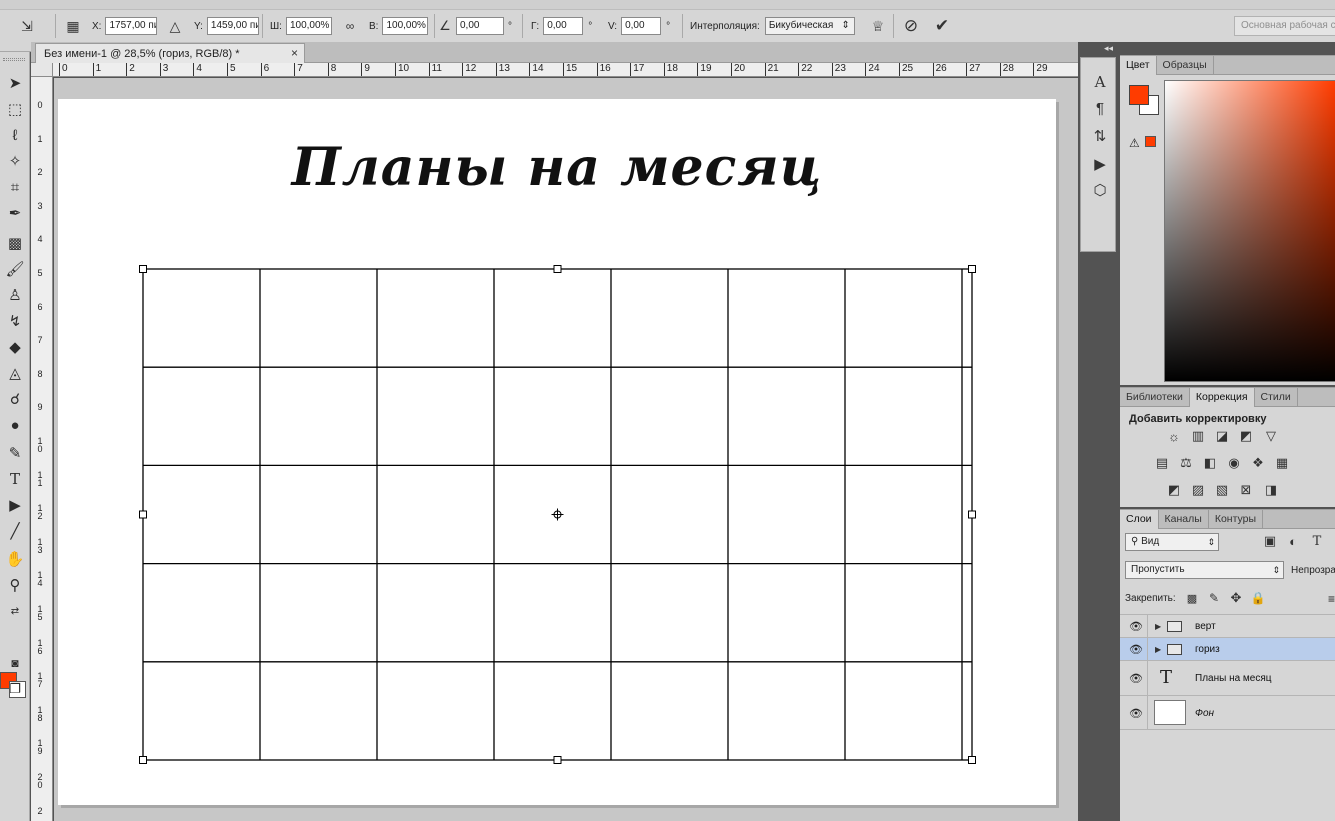  Describe the element at coordinates (1249, 231) in the screenshot. I see `color-picker-field` at that location.